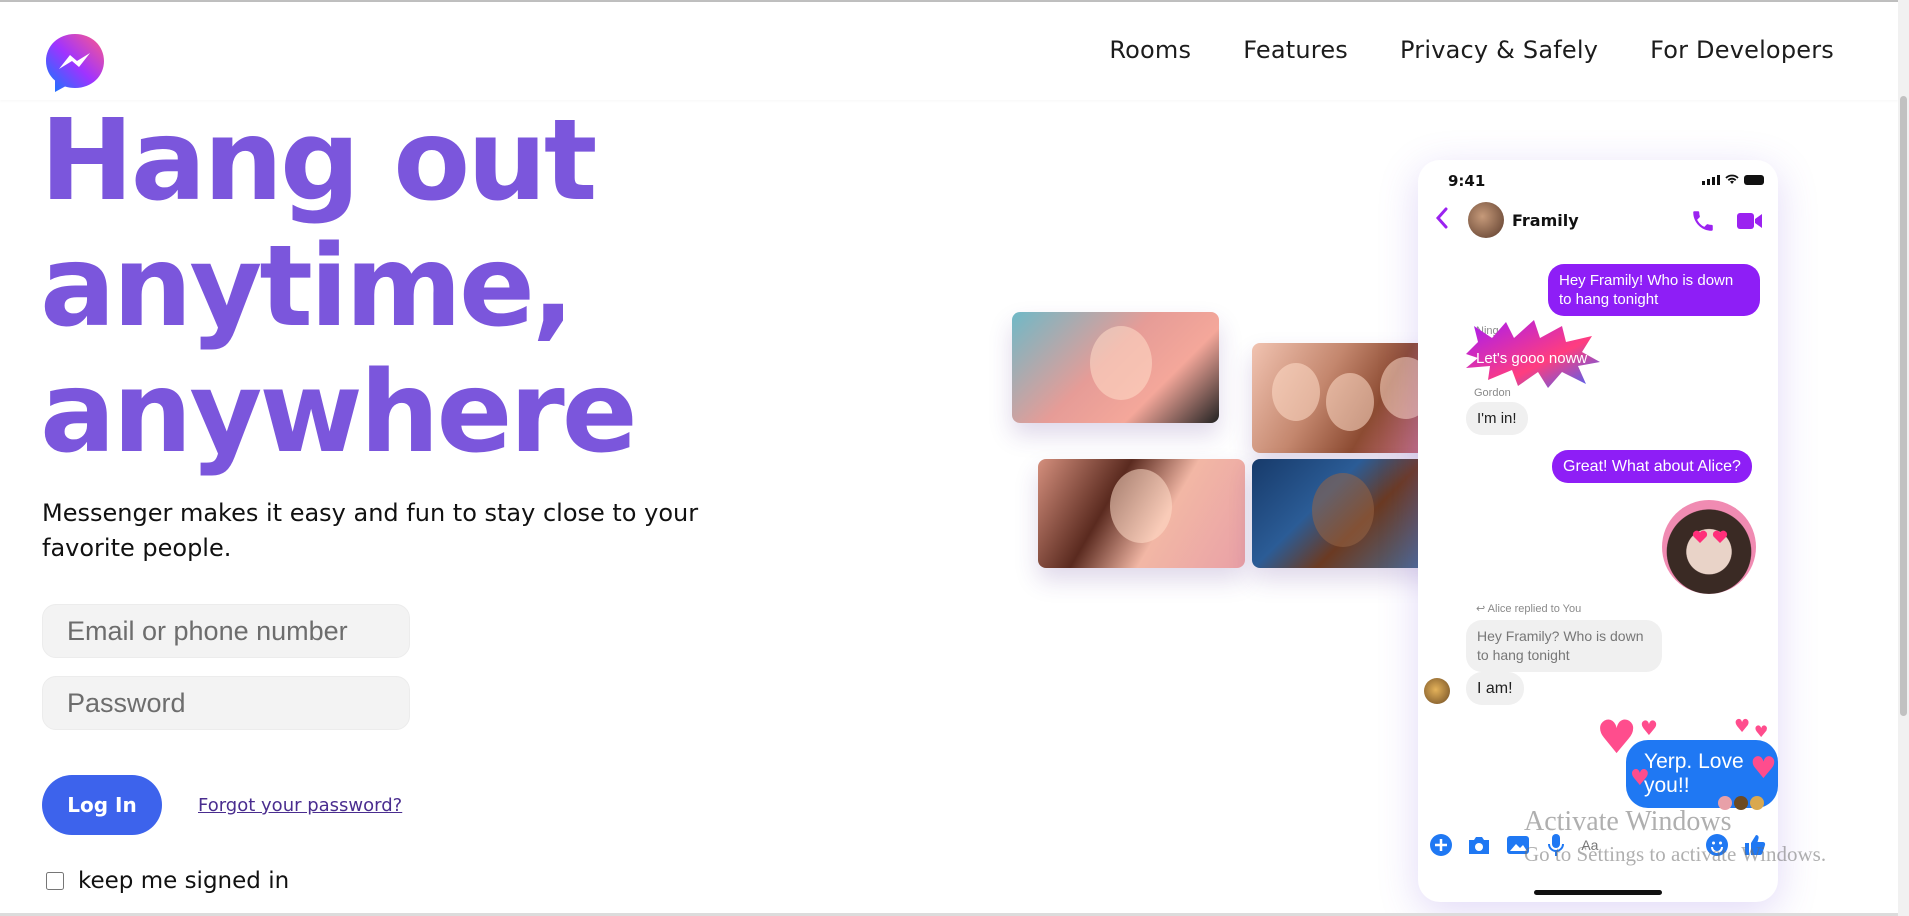 This screenshot has width=1909, height=916. What do you see at coordinates (1492, 393) in the screenshot?
I see `sender-label: Gordon` at bounding box center [1492, 393].